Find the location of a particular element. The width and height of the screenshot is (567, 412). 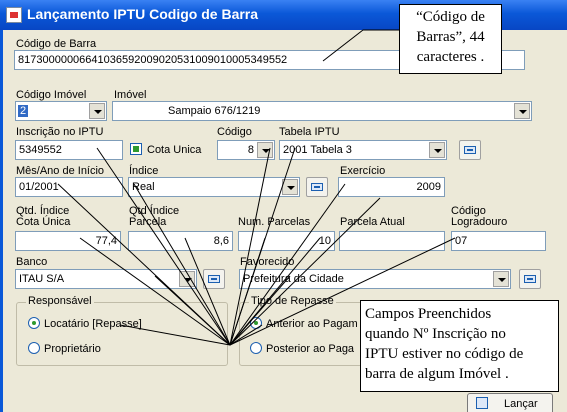

favorecido-value: Prefeitura da Cidade is located at coordinates (293, 279).